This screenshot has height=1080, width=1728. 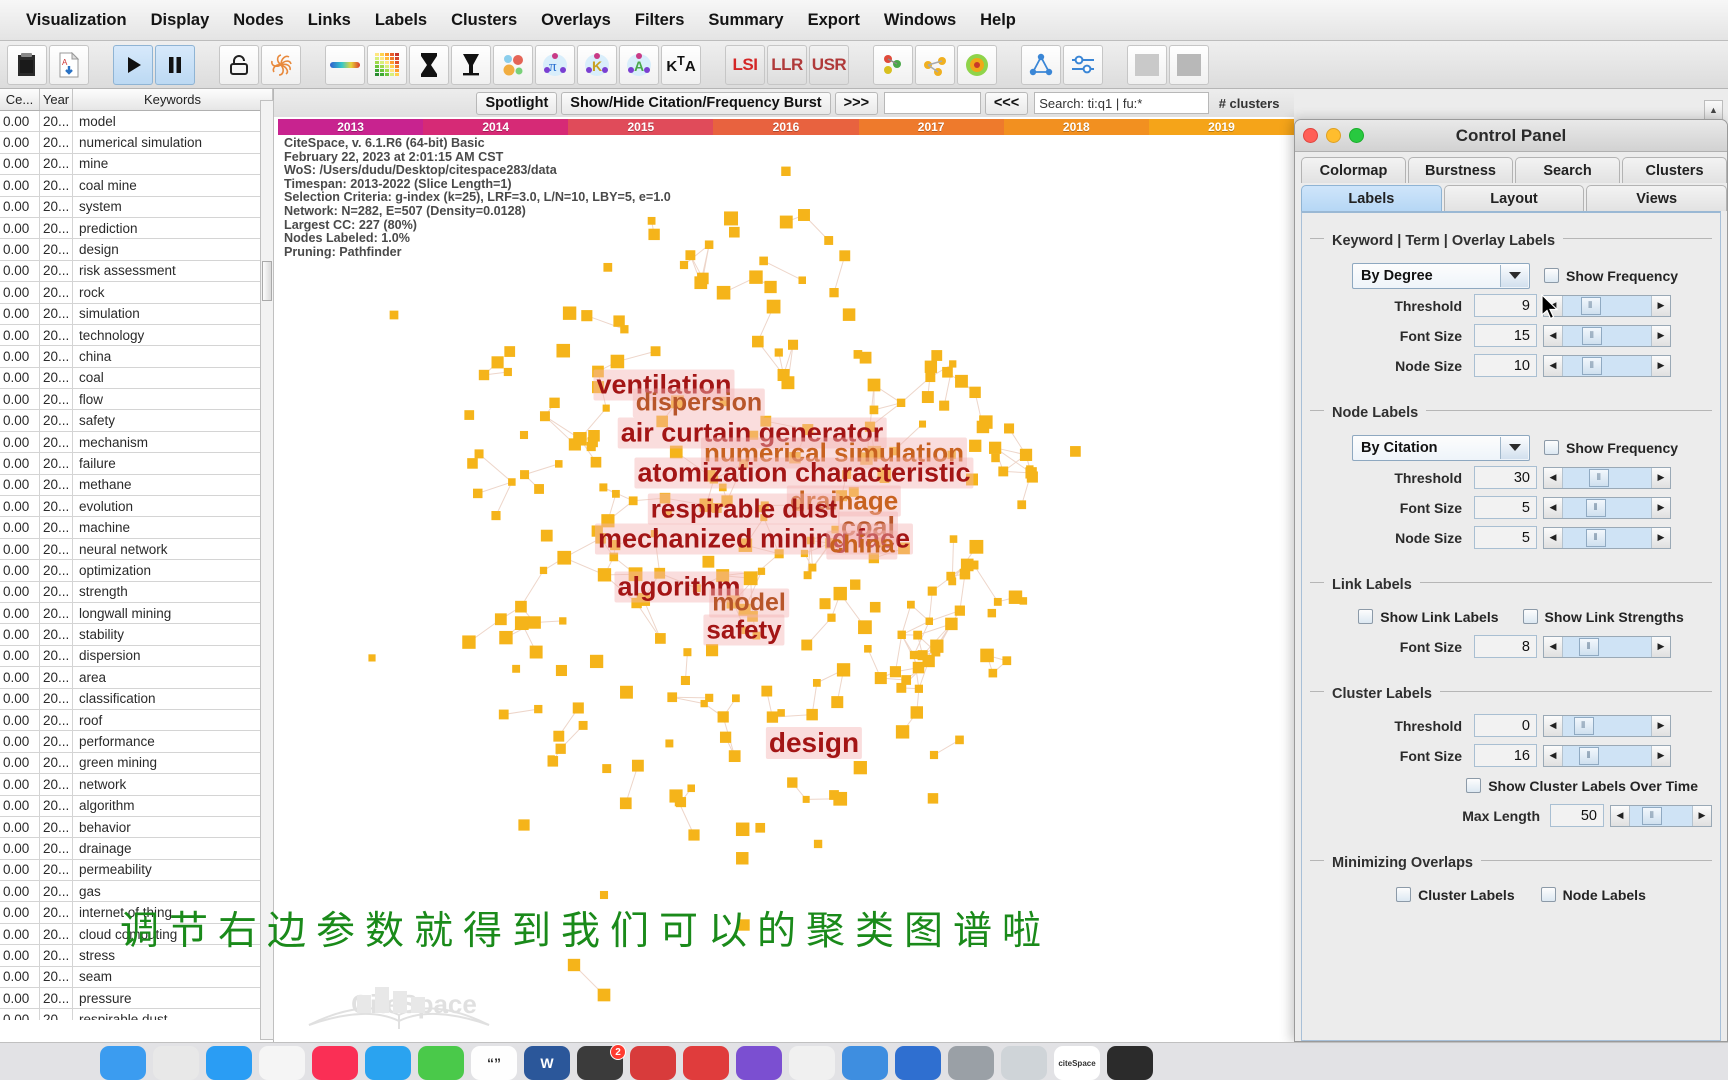 What do you see at coordinates (136, 464) in the screenshot?
I see `table-row: 0.00 20... failure` at bounding box center [136, 464].